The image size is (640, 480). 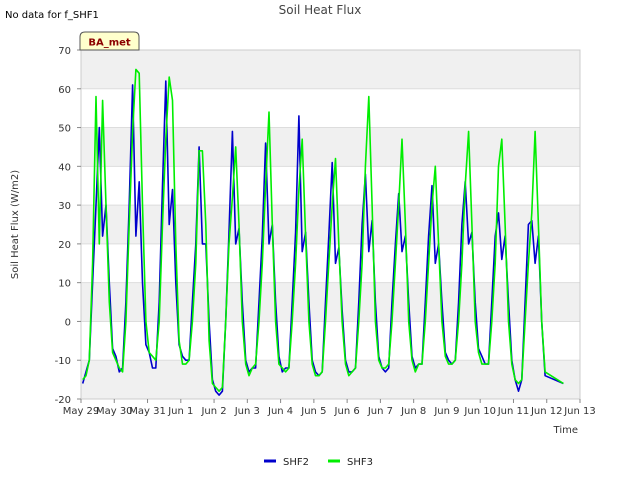 What do you see at coordinates (68, 322) in the screenshot?
I see `y-tick-label: 0` at bounding box center [68, 322].